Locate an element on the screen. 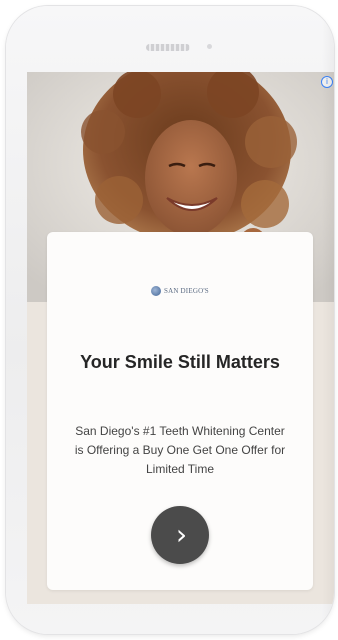 The height and width of the screenshot is (640, 338). speaker-grille is located at coordinates (168, 47).